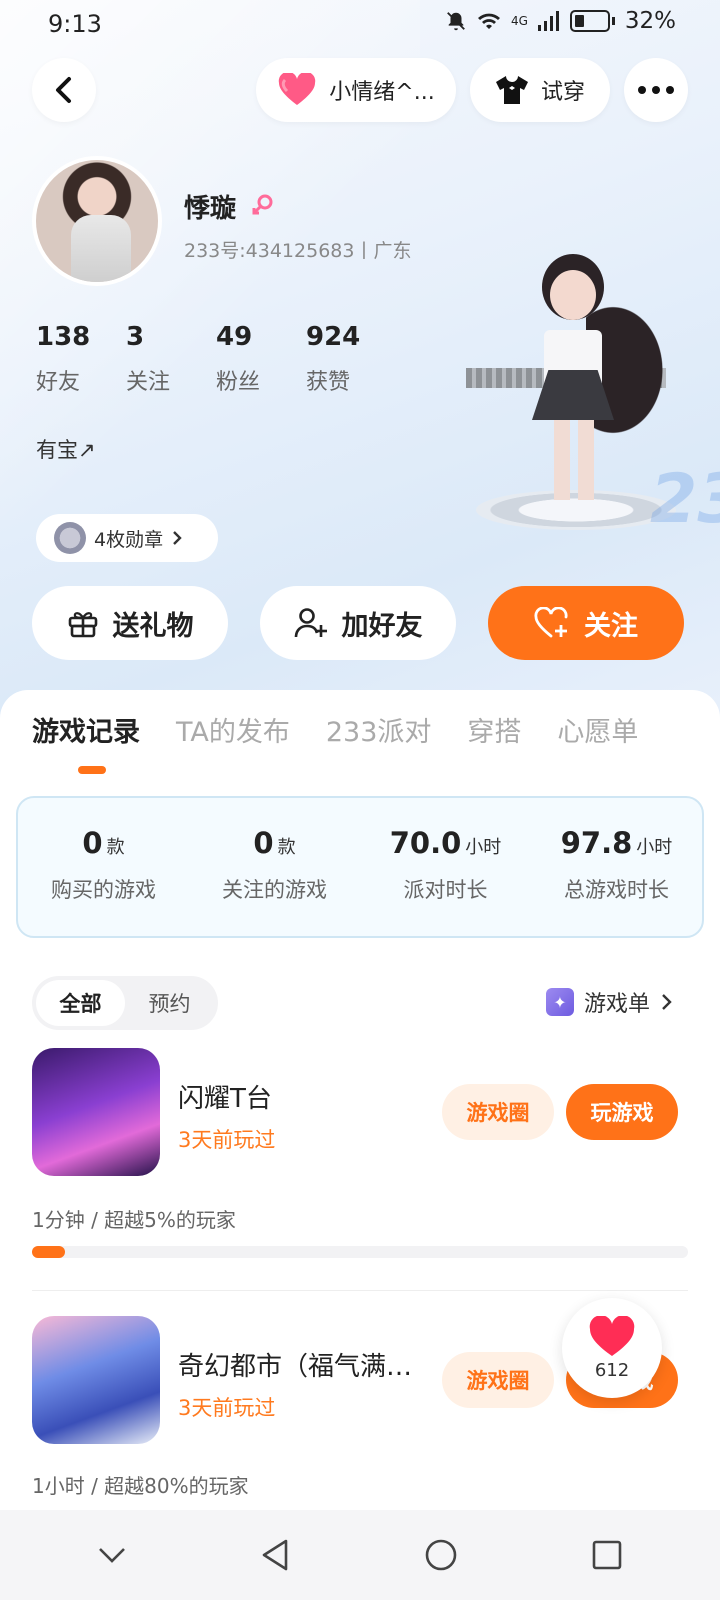  What do you see at coordinates (612, 1370) in the screenshot?
I see `like-count: 612` at bounding box center [612, 1370].